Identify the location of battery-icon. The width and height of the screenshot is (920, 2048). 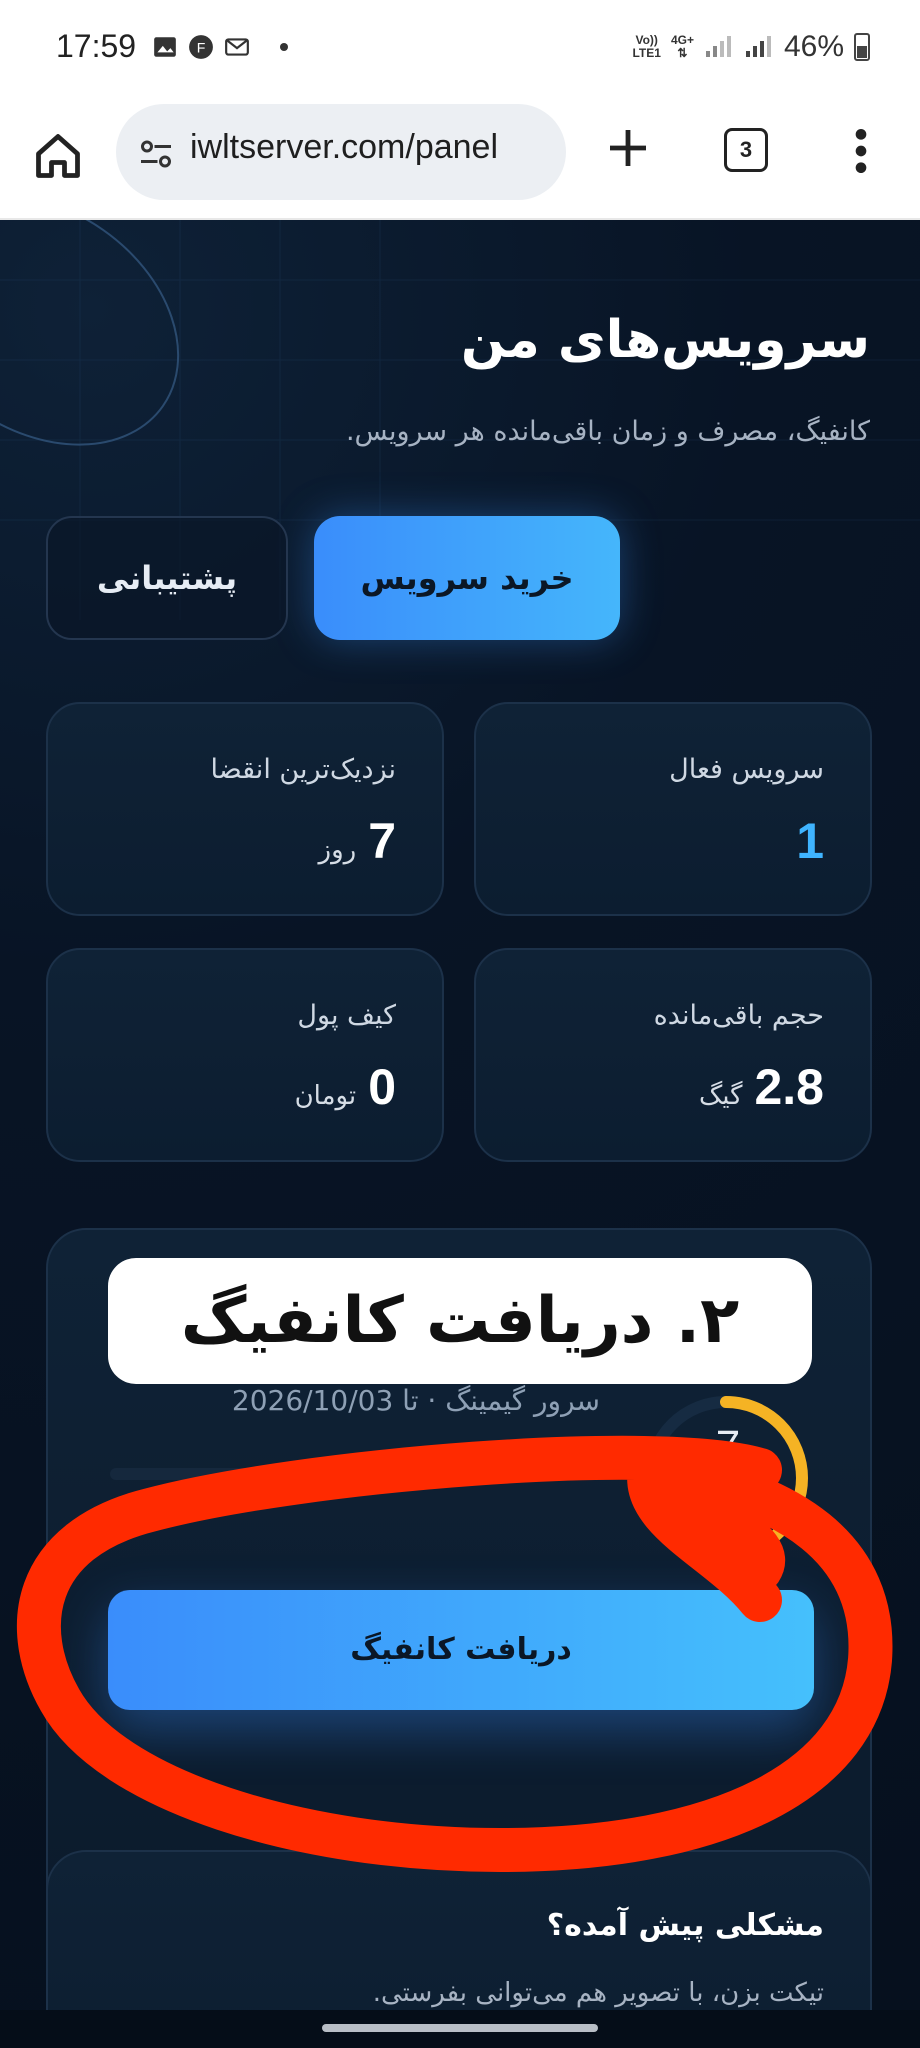
(862, 47).